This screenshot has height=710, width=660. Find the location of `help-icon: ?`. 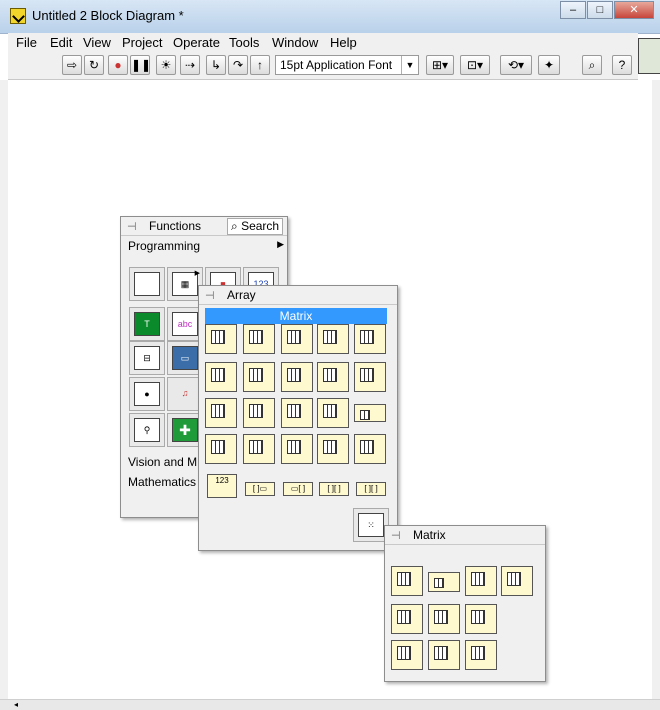

help-icon: ? is located at coordinates (622, 65).